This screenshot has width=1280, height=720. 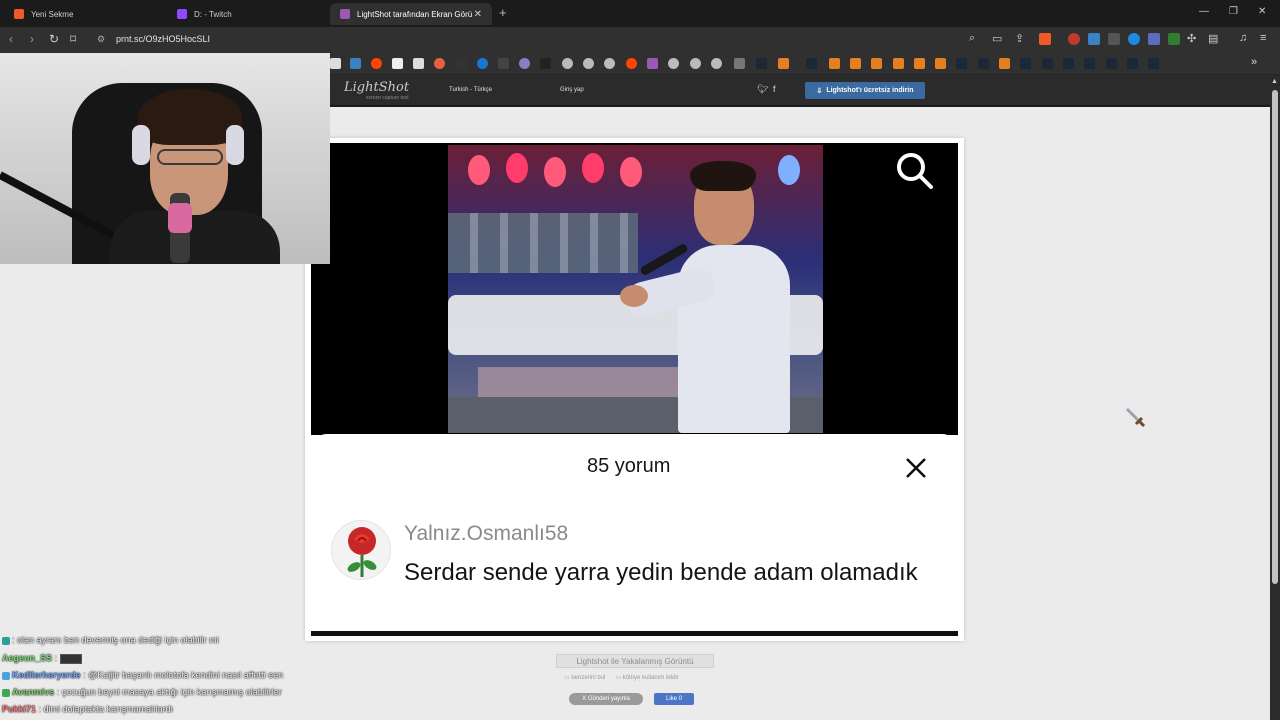 What do you see at coordinates (376, 87) in the screenshot?
I see `lightshot-logo: LightShot` at bounding box center [376, 87].